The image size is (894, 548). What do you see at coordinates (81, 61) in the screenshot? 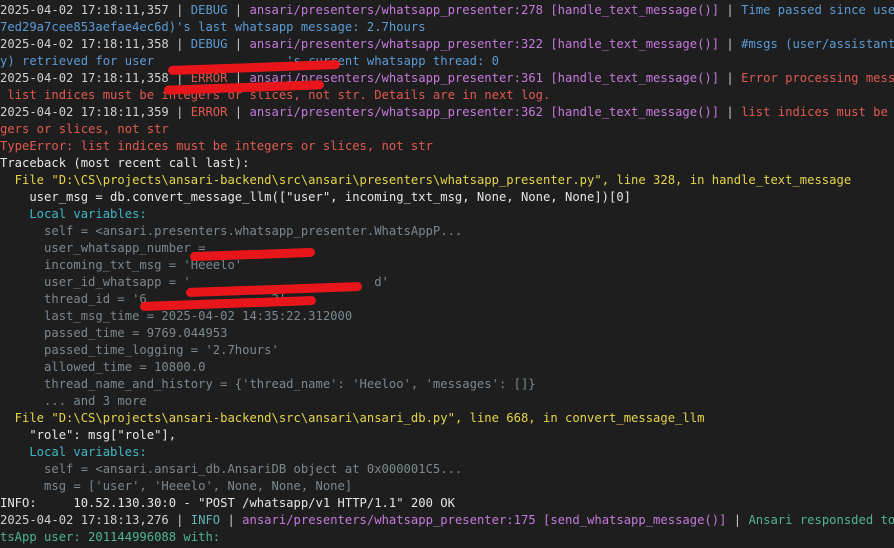
I see `log-segment: y) retrieved for user` at bounding box center [81, 61].